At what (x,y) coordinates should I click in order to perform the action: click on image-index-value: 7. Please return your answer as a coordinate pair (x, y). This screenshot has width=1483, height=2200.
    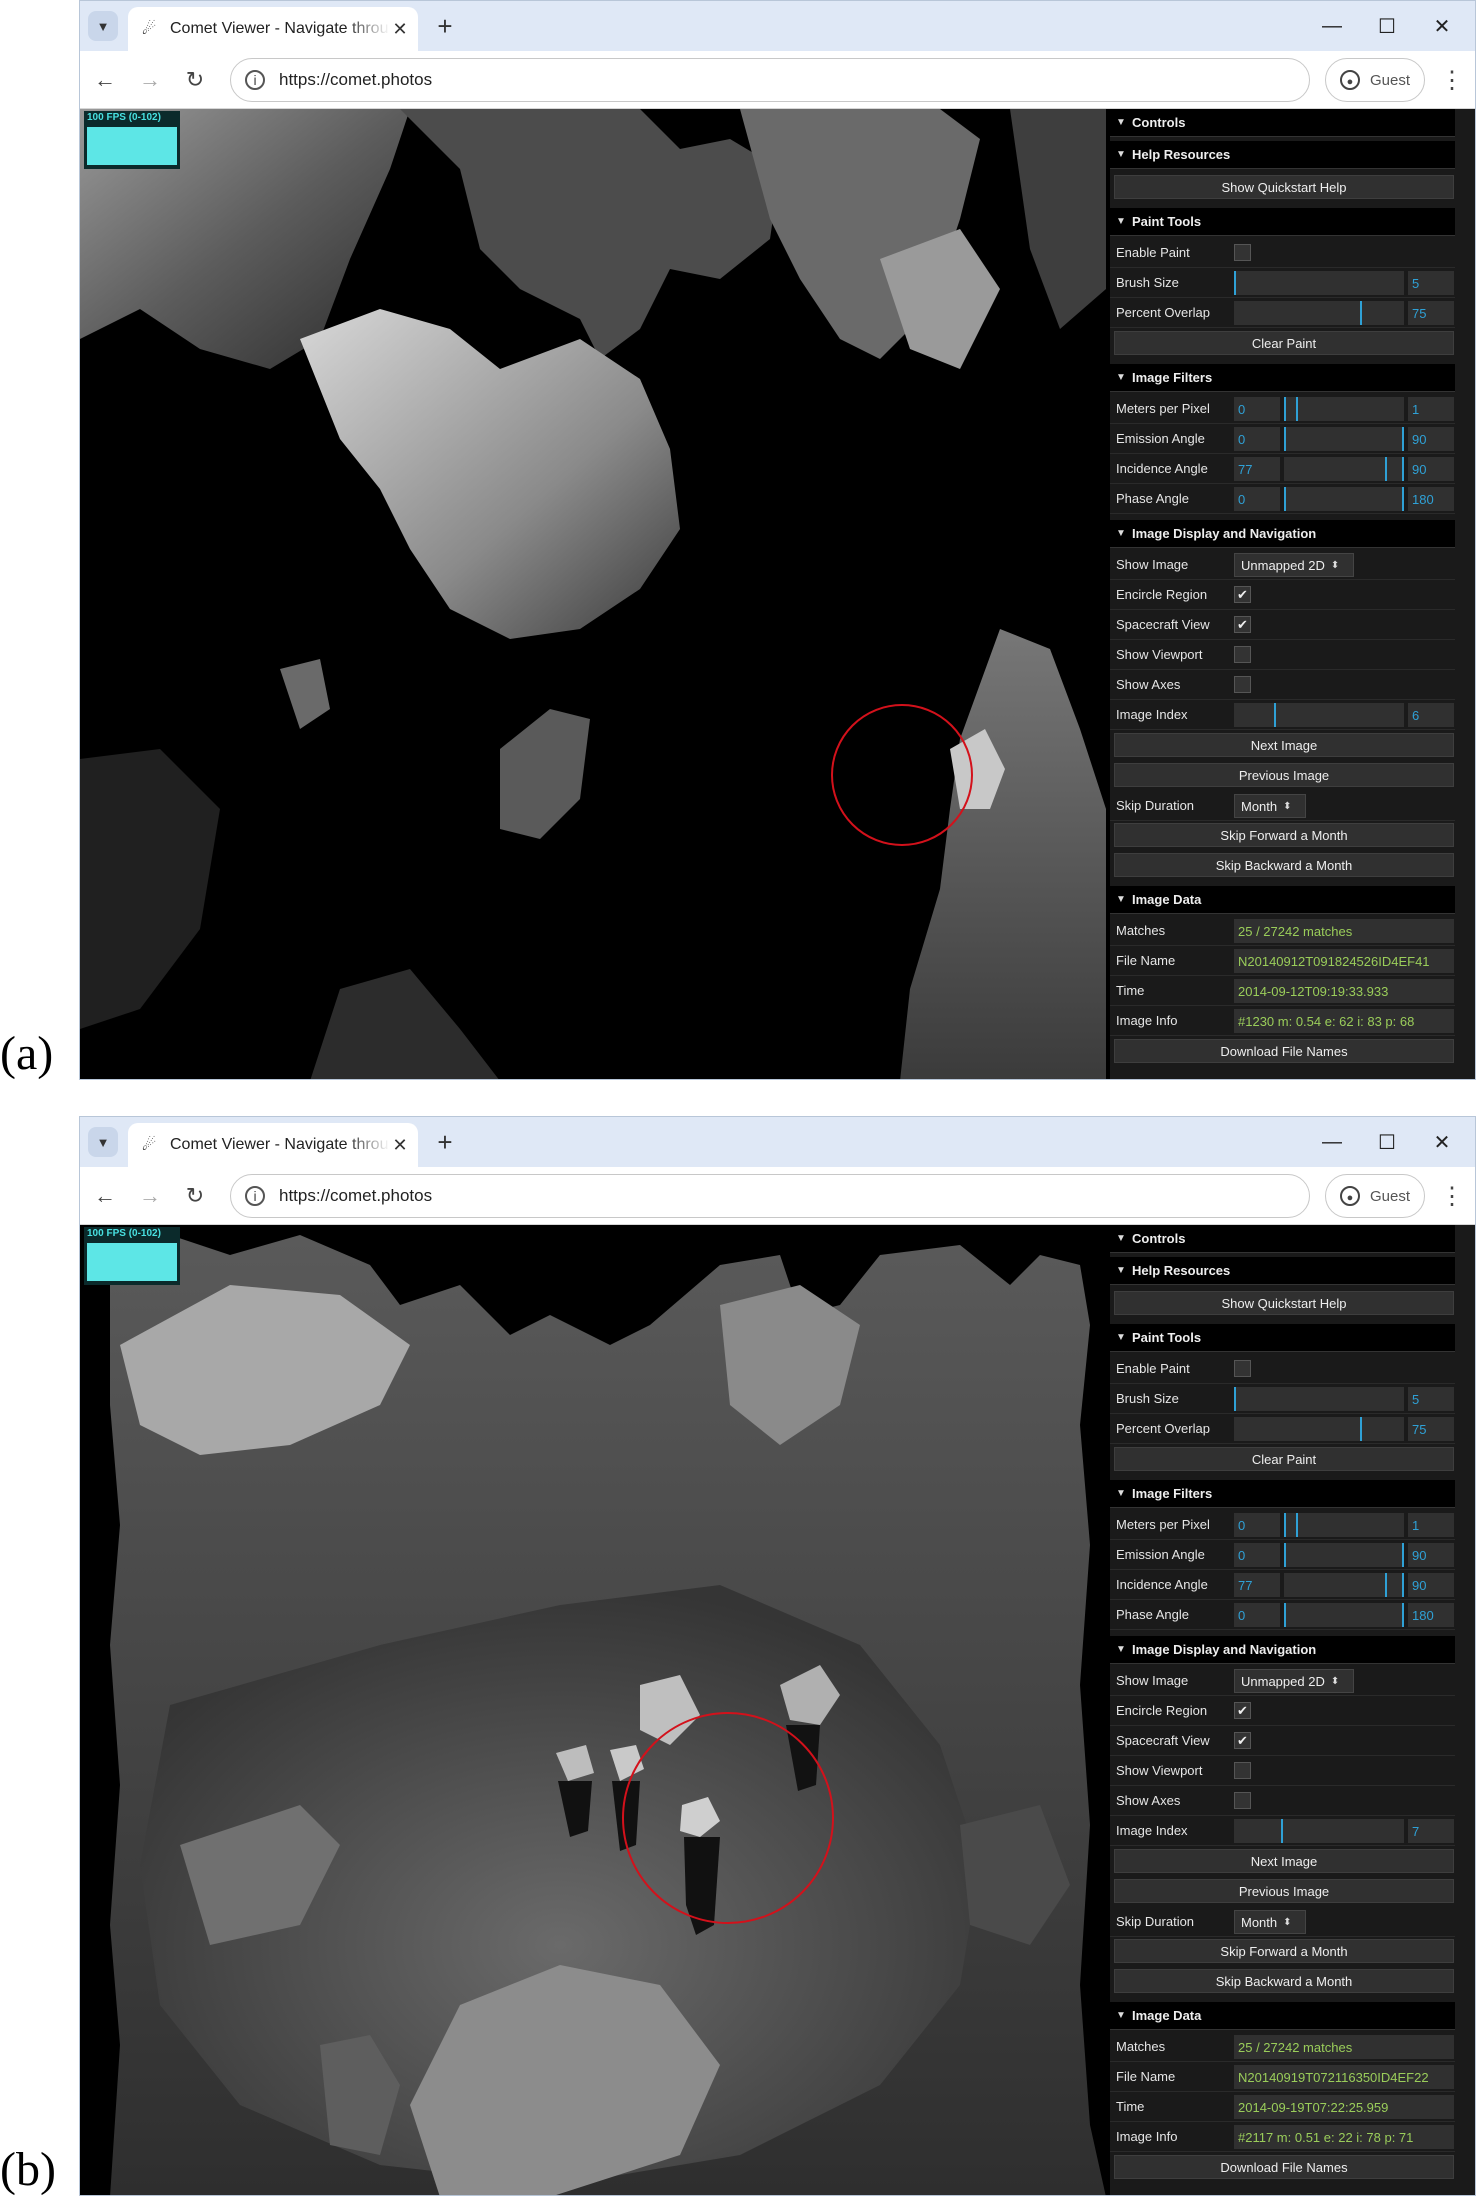
    Looking at the image, I should click on (1431, 1831).